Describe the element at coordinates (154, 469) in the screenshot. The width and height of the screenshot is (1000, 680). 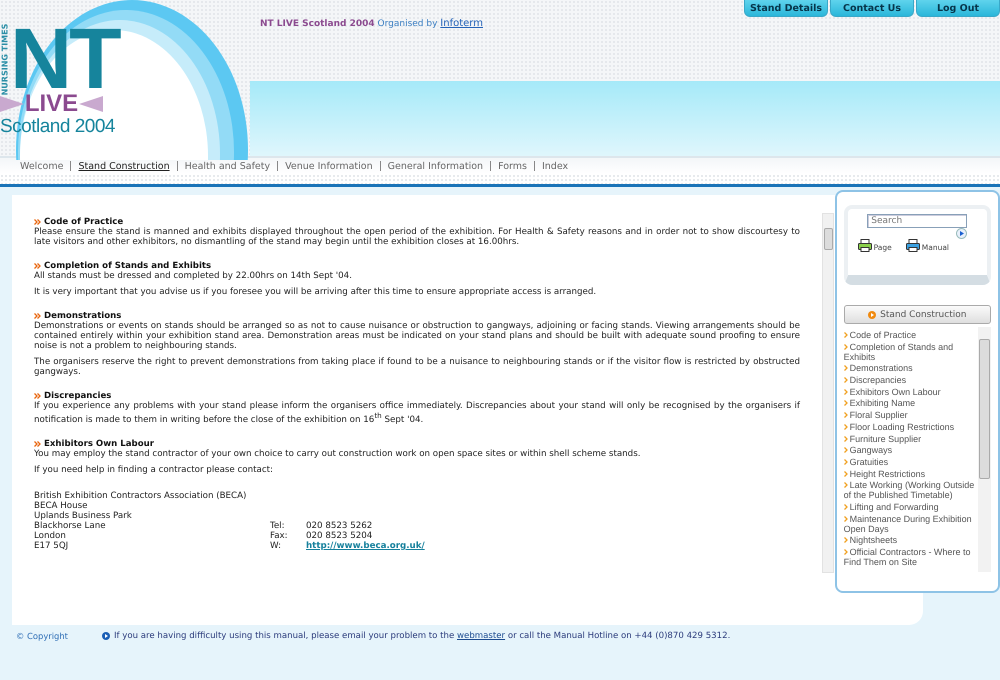
I see `paragraph: If you need help in finding a contractor please contact:` at that location.